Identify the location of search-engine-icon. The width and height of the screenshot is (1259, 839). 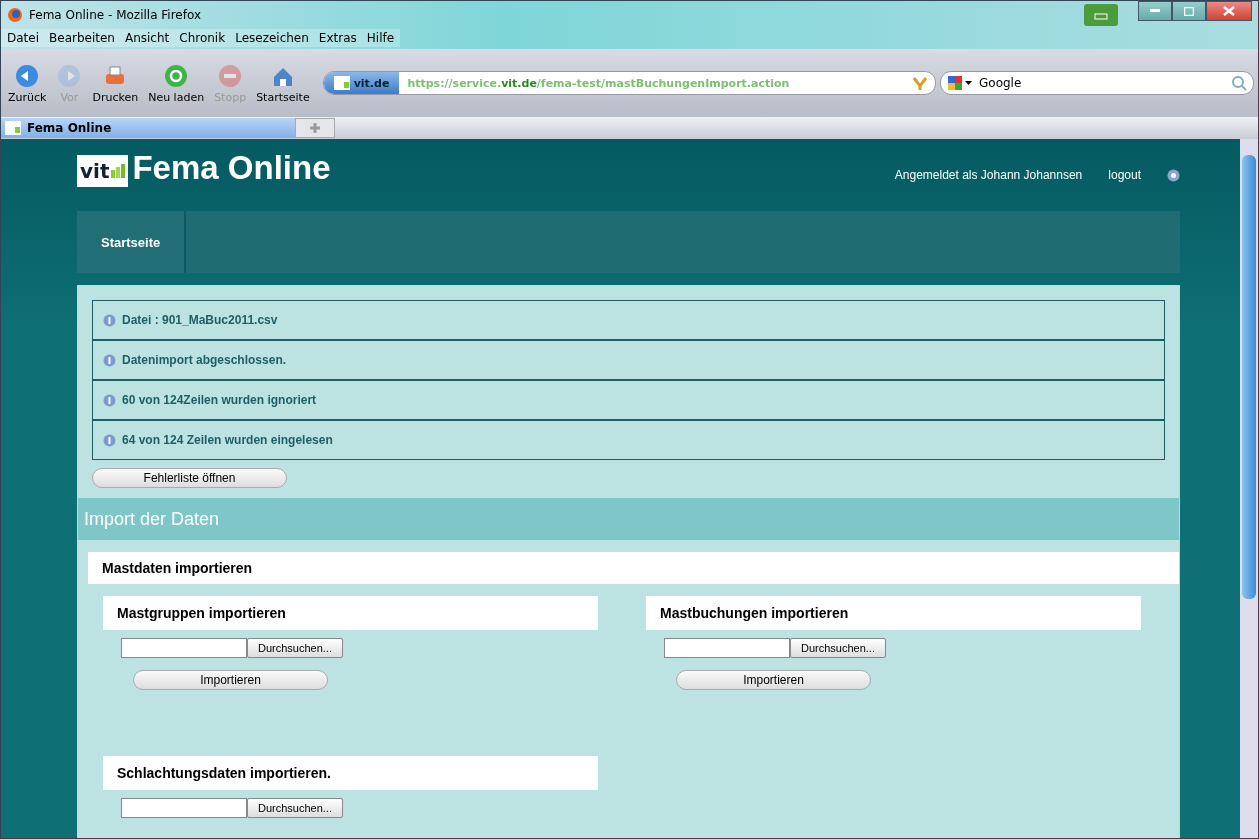
(960, 83).